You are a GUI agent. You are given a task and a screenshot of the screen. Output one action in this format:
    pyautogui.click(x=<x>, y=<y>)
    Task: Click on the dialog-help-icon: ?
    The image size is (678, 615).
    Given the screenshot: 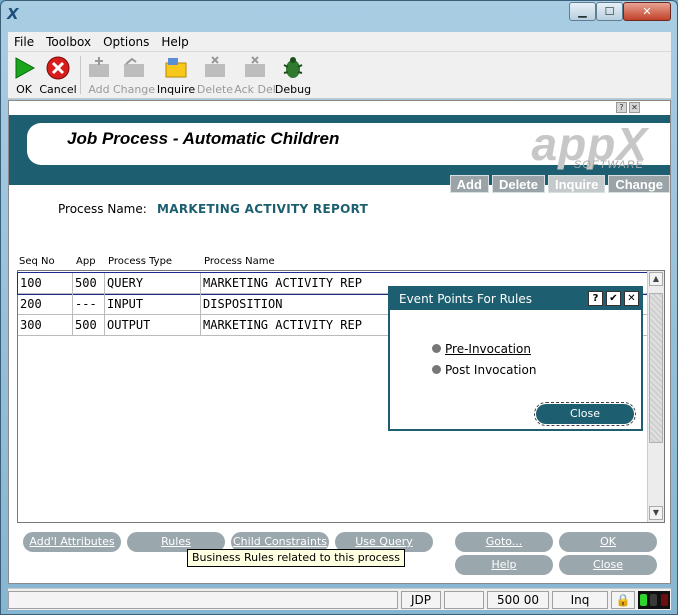 What is the action you would take?
    pyautogui.click(x=595, y=298)
    